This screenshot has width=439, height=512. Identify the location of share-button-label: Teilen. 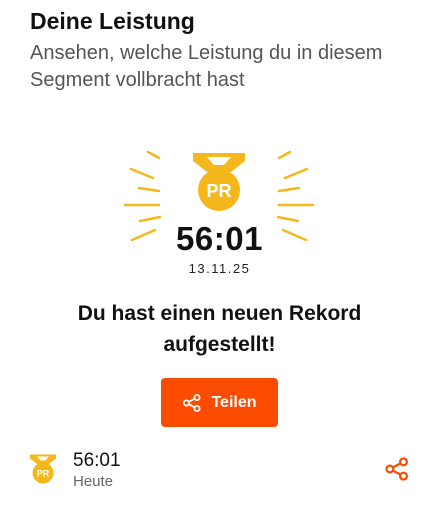
(234, 402).